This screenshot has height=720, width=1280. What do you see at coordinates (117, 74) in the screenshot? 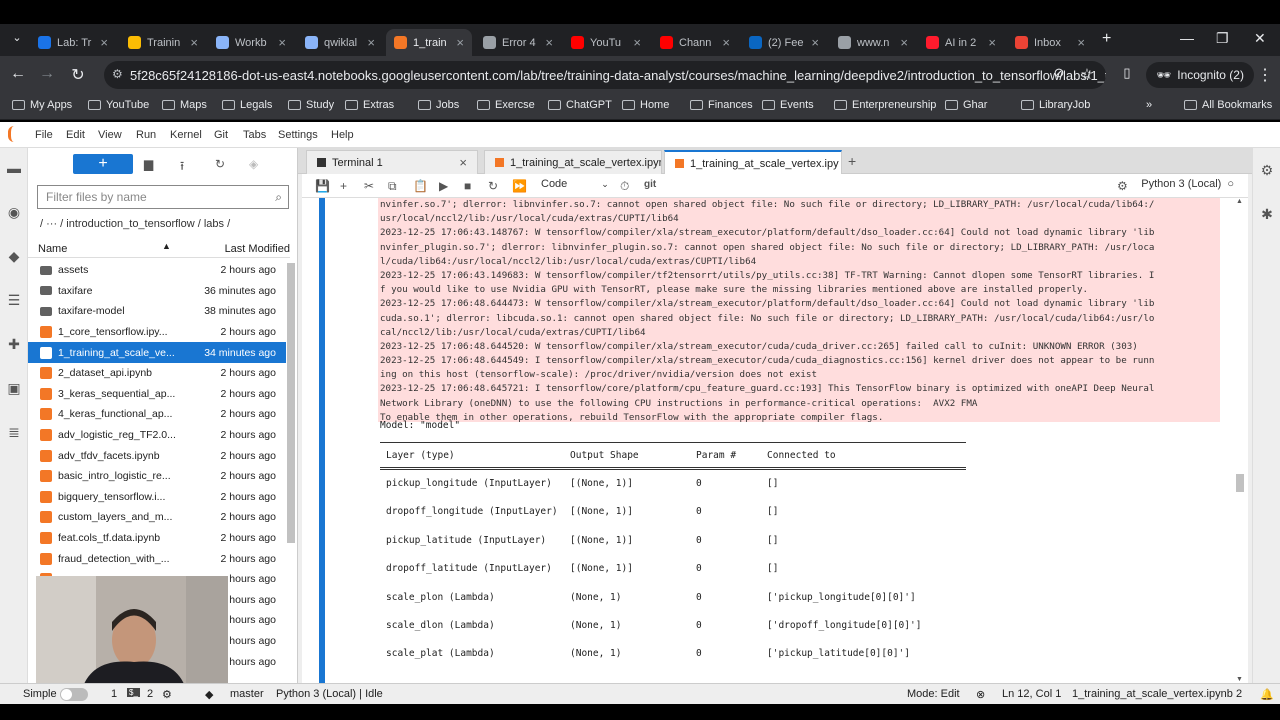
I see `site-info-icon: ⚙` at bounding box center [117, 74].